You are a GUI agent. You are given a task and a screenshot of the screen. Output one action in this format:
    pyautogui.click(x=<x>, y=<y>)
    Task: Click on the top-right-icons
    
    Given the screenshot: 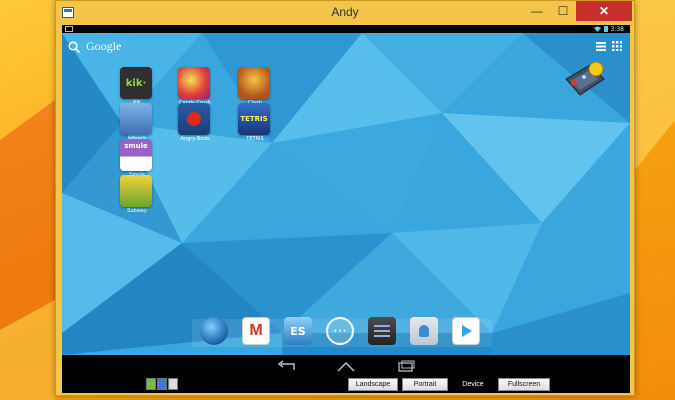 What is the action you would take?
    pyautogui.click(x=609, y=46)
    